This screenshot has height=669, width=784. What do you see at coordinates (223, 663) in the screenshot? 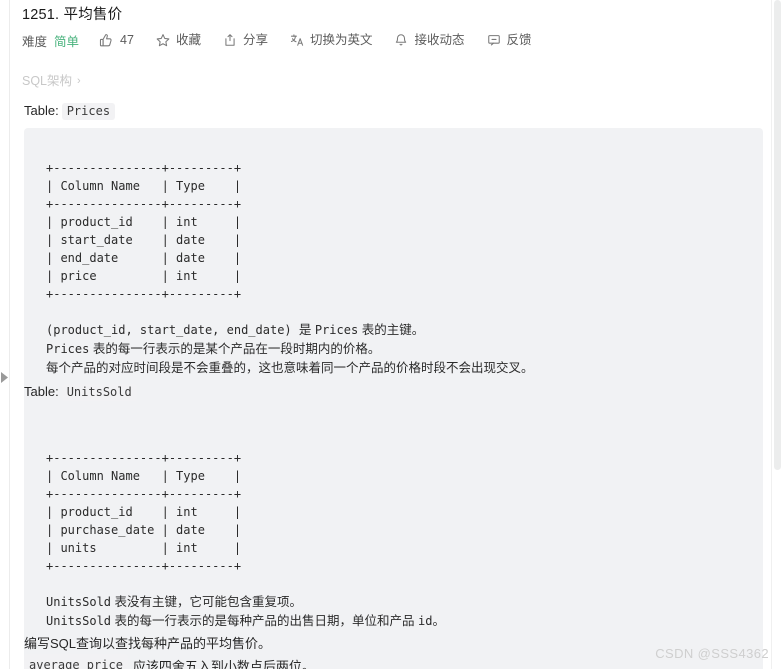
I see `prompt-line-2-text: 应该四舍五入到小数点后两位。` at bounding box center [223, 663].